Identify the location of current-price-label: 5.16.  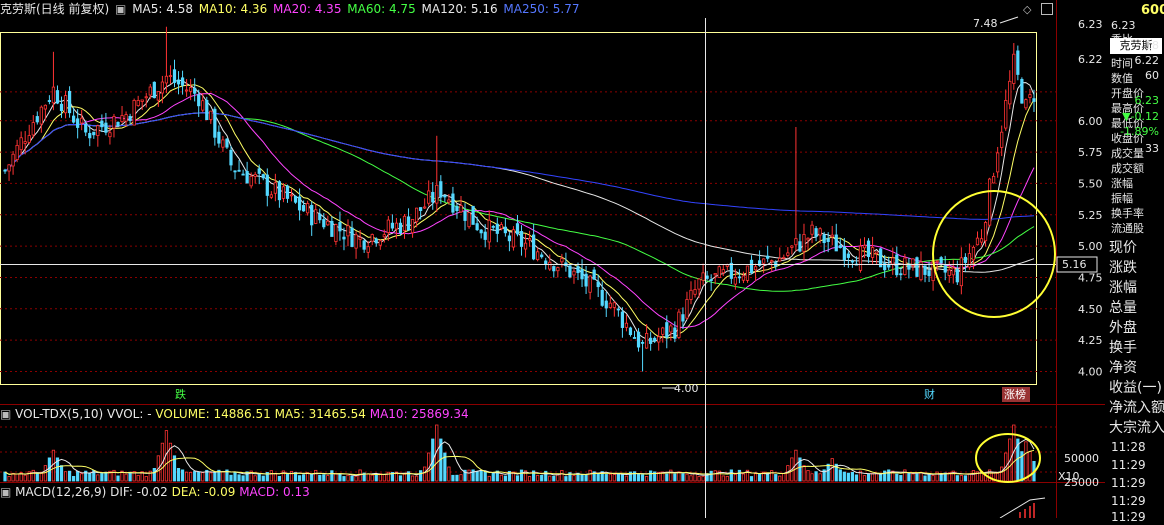
(1074, 264).